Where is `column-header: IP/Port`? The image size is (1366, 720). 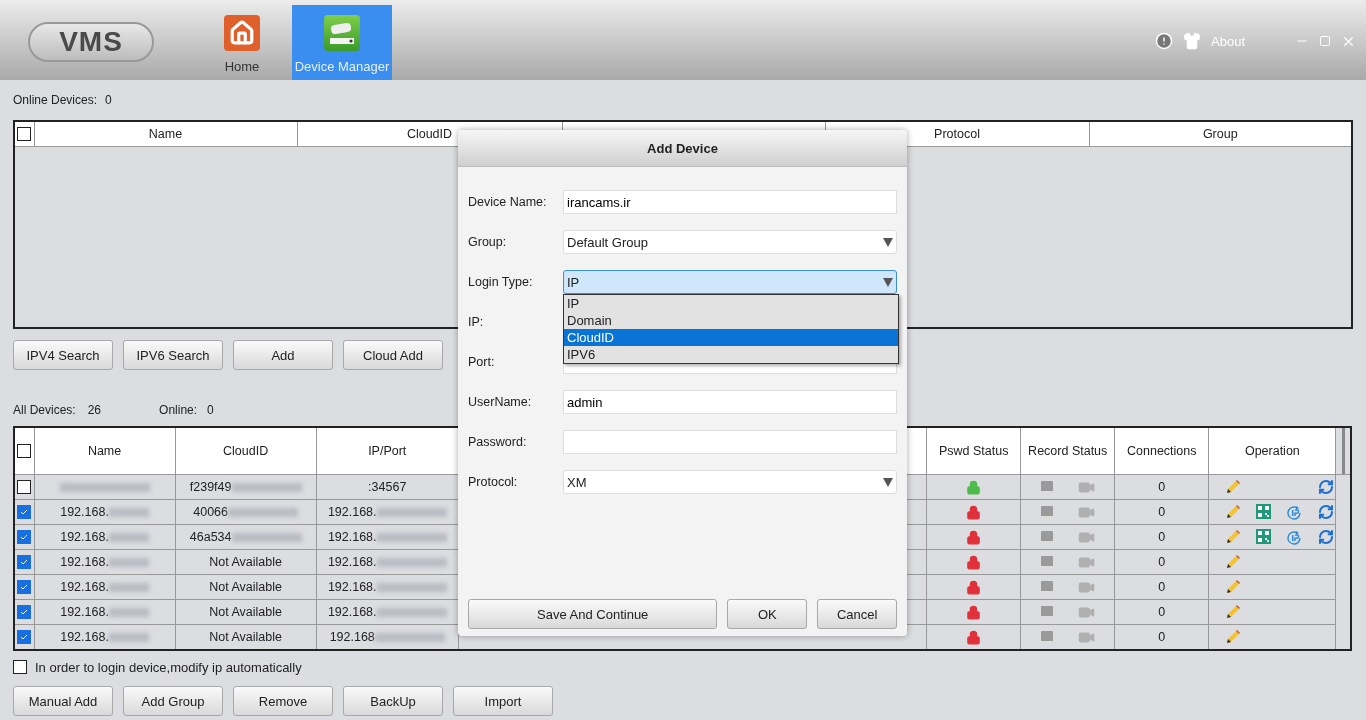
column-header: IP/Port is located at coordinates (387, 451).